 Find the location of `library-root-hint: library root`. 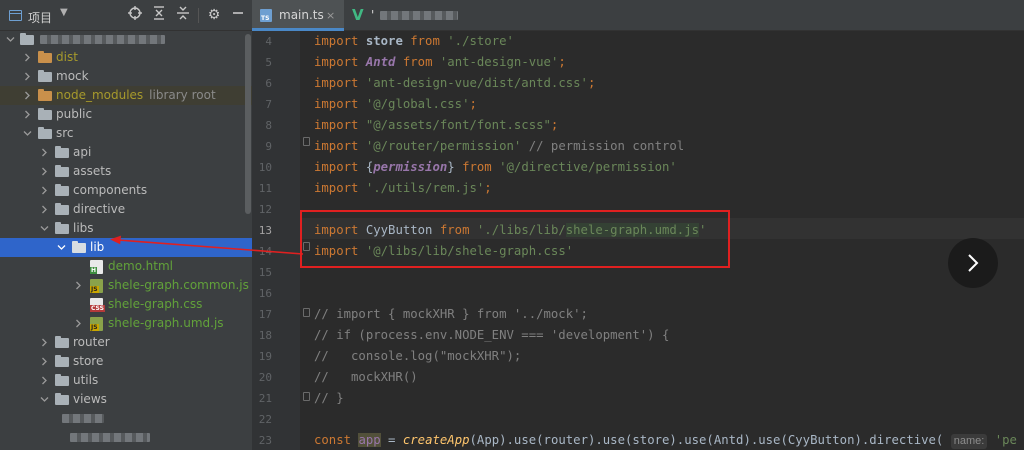

library-root-hint: library root is located at coordinates (182, 95).